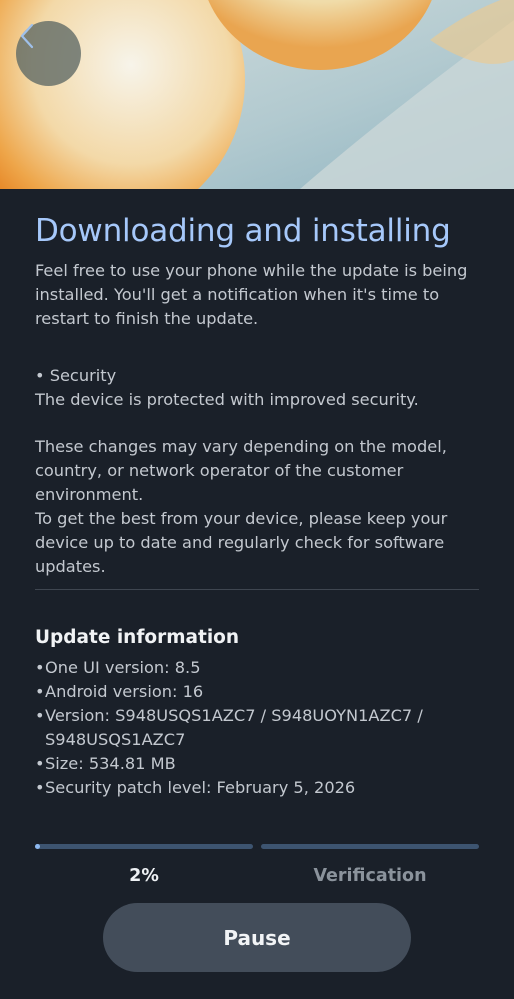 This screenshot has height=999, width=514. Describe the element at coordinates (119, 691) in the screenshot. I see `info-item-android: • Android version: 16` at that location.